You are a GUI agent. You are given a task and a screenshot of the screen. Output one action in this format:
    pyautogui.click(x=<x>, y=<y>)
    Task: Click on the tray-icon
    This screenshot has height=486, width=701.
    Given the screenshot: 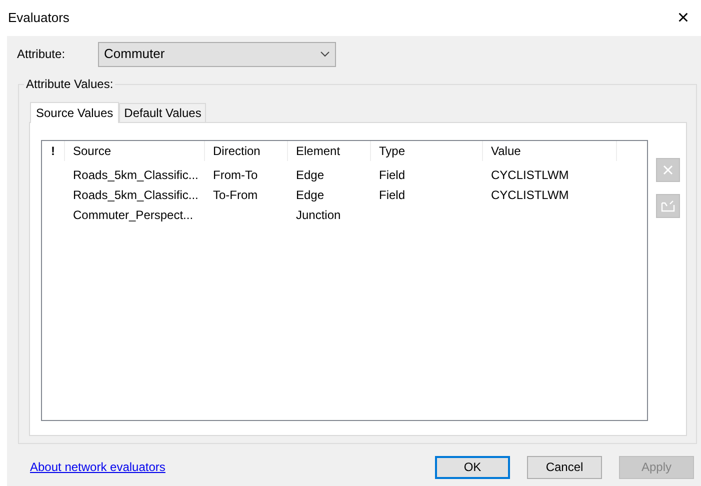 What is the action you would take?
    pyautogui.click(x=668, y=206)
    